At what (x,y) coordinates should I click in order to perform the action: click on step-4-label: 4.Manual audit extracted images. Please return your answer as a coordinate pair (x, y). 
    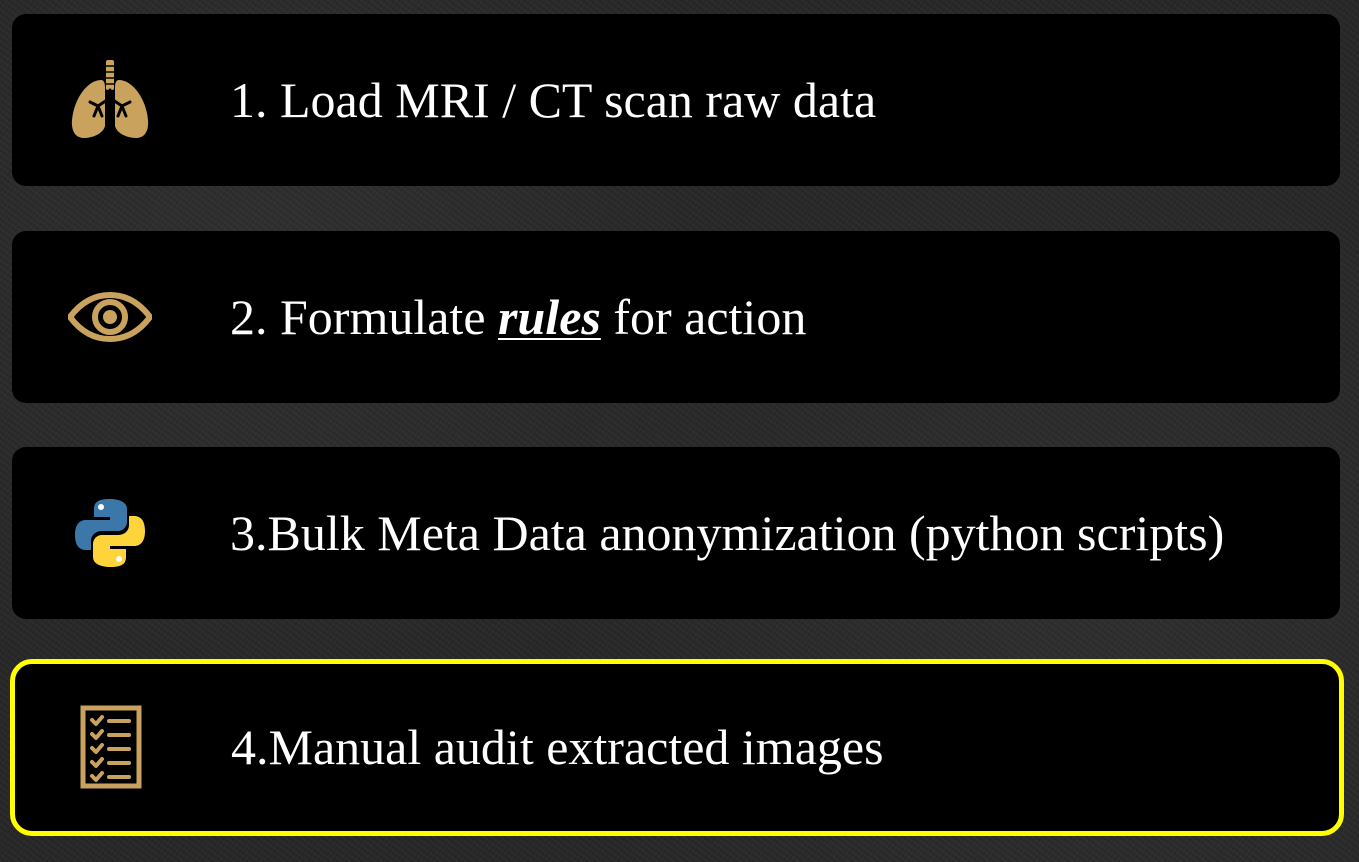
    Looking at the image, I should click on (557, 747).